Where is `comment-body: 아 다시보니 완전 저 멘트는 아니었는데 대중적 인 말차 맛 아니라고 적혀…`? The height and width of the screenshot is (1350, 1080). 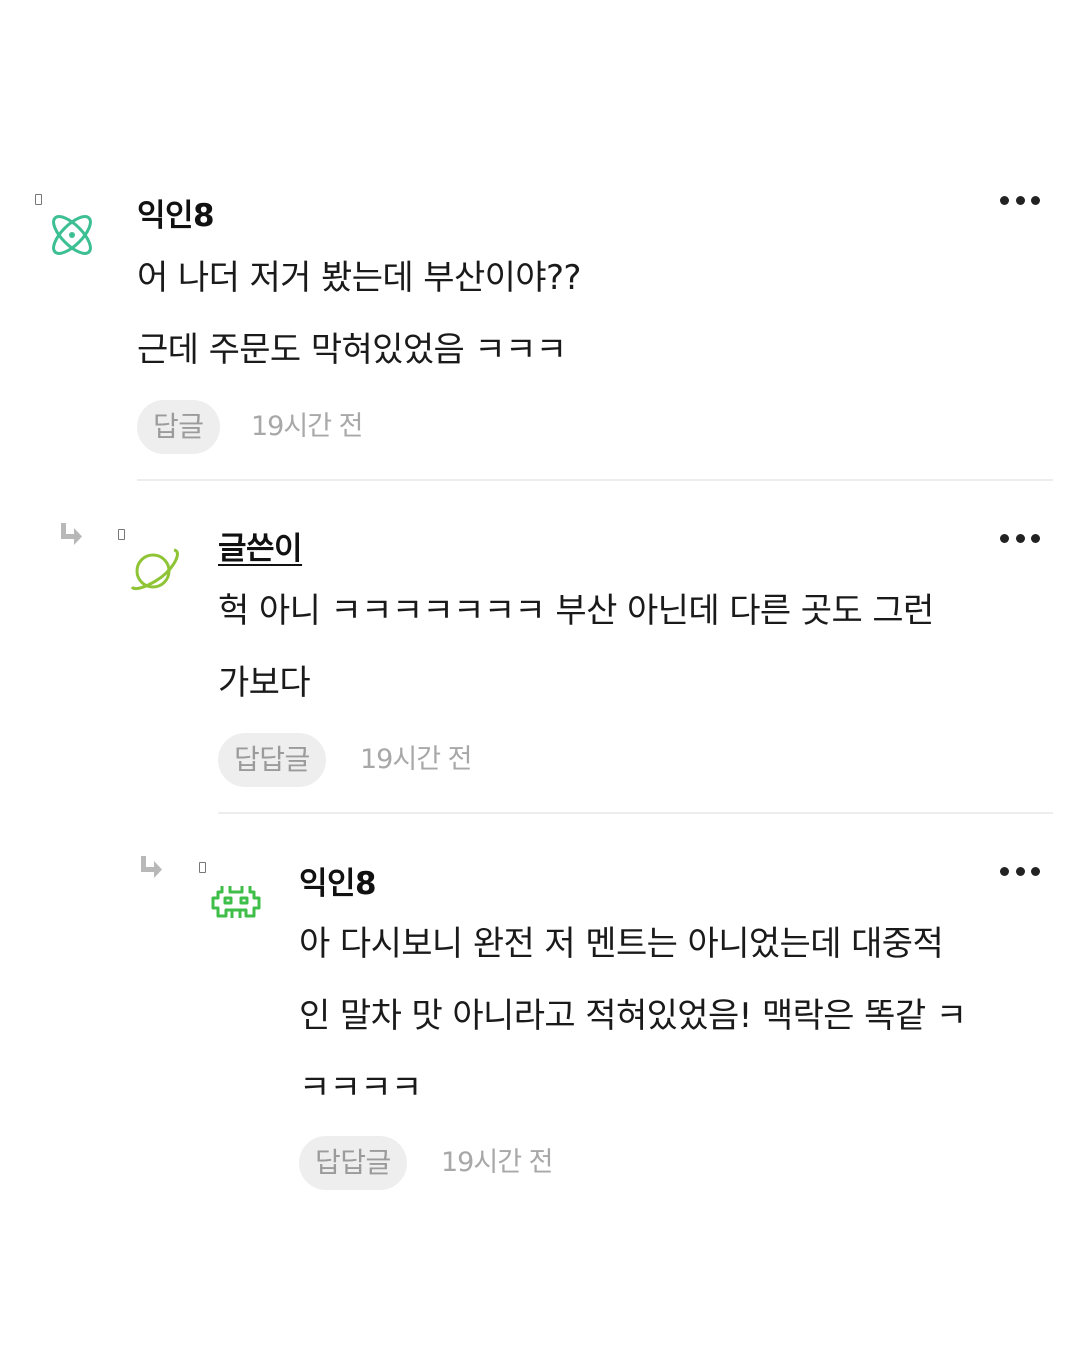
comment-body: 아 다시보니 완전 저 멘트는 아니었는데 대중적 인 말차 맛 아니라고 적혀… is located at coordinates (633, 1016).